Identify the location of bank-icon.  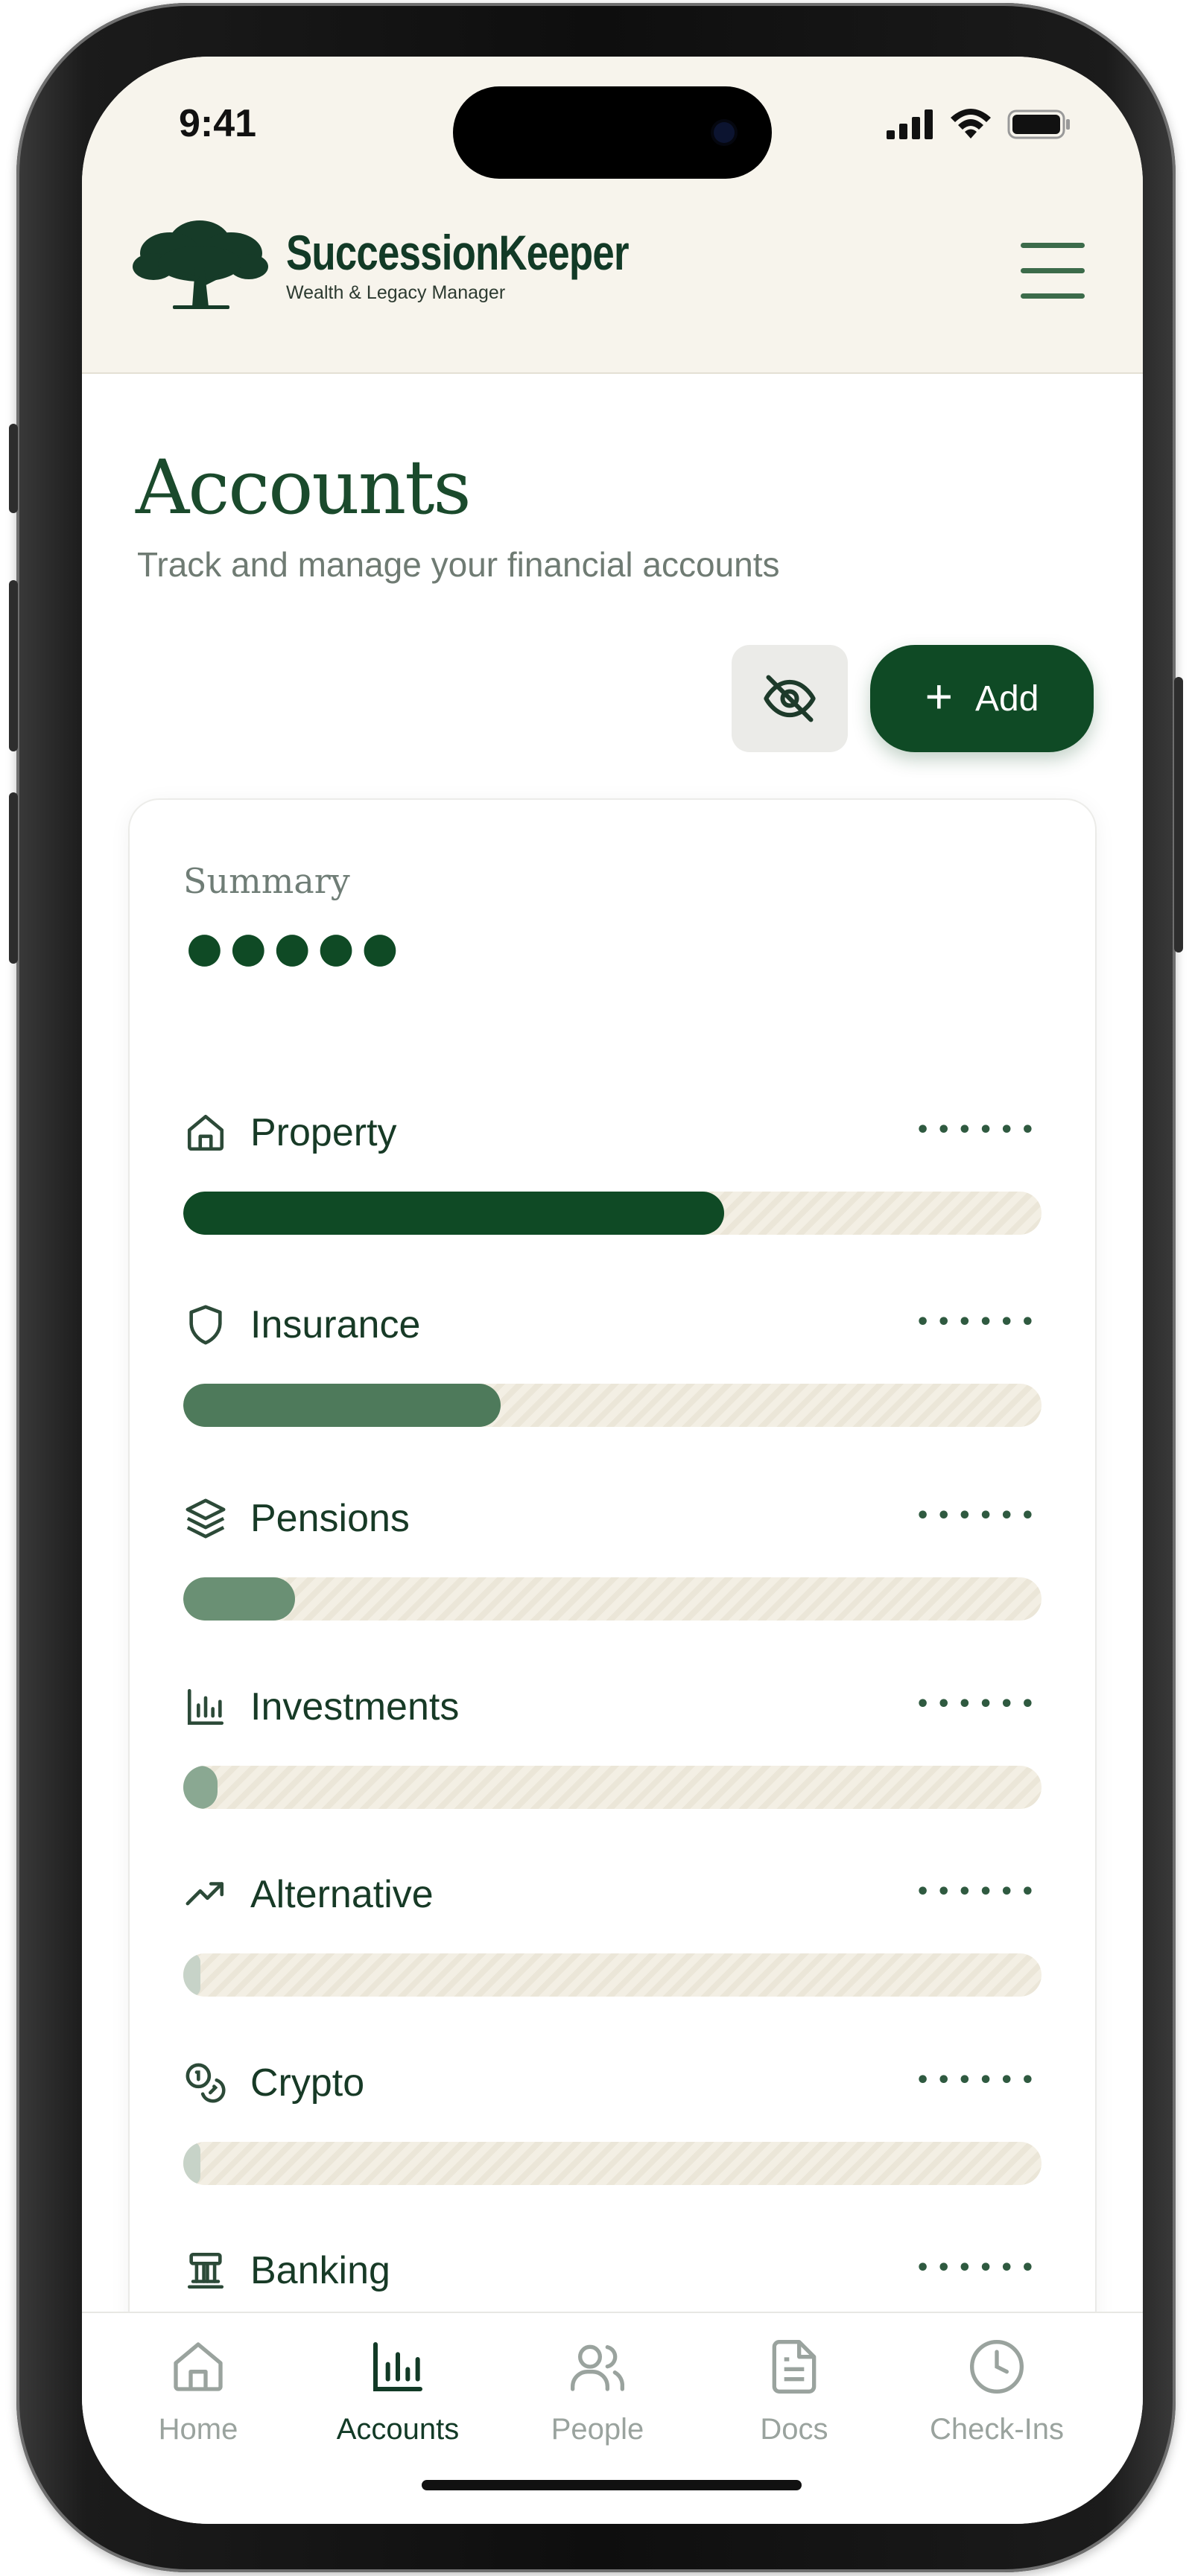
(205, 2270).